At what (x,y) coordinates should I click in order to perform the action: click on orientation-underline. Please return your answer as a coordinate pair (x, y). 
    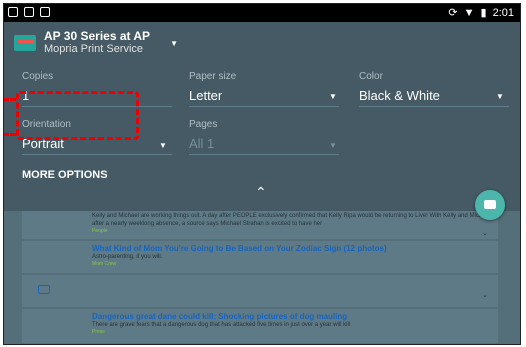
    Looking at the image, I should click on (97, 154).